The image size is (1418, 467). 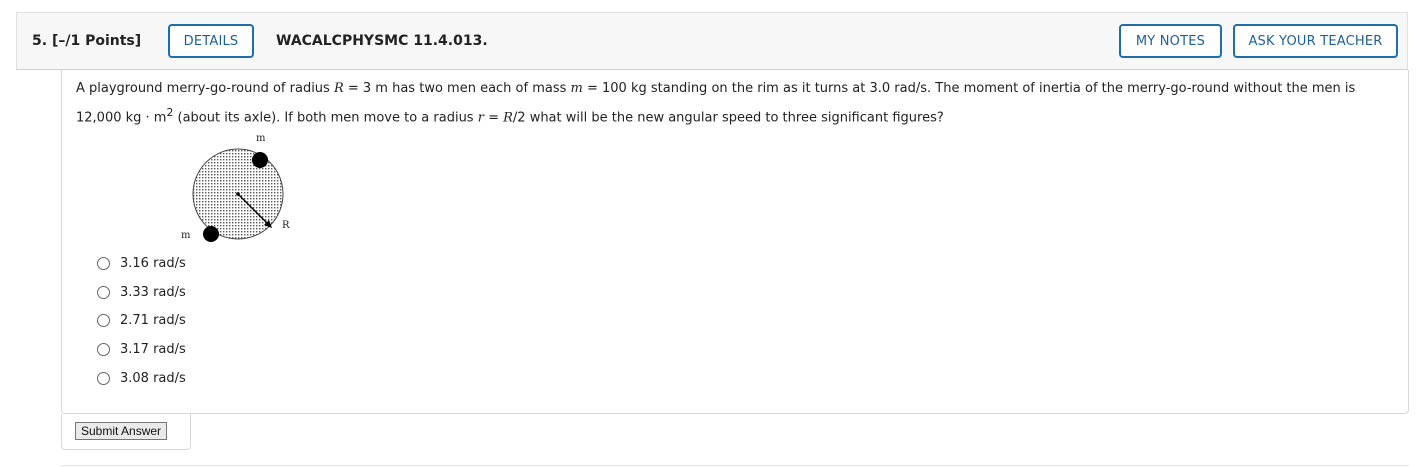 What do you see at coordinates (261, 138) in the screenshot?
I see `label-m-top: m` at bounding box center [261, 138].